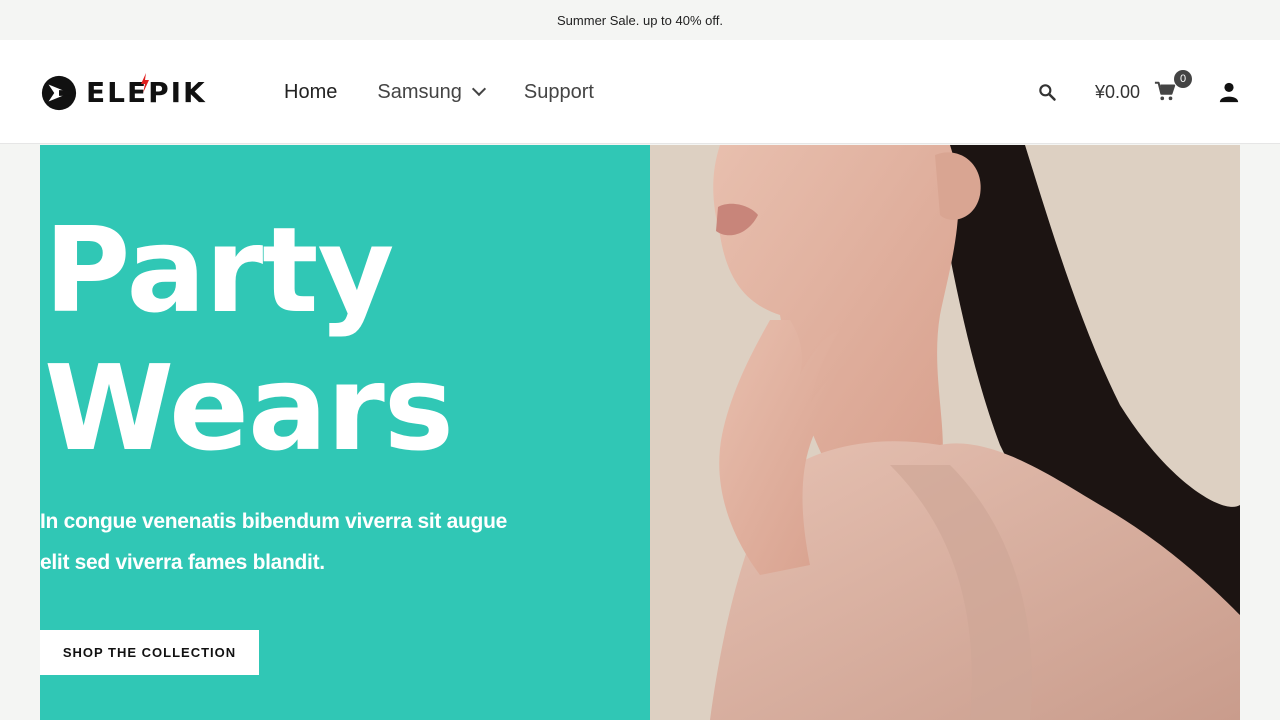 This screenshot has height=720, width=1280. I want to click on site-header: ELEPIK Home Samsung Support ¥0.00 0, so click(640, 92).